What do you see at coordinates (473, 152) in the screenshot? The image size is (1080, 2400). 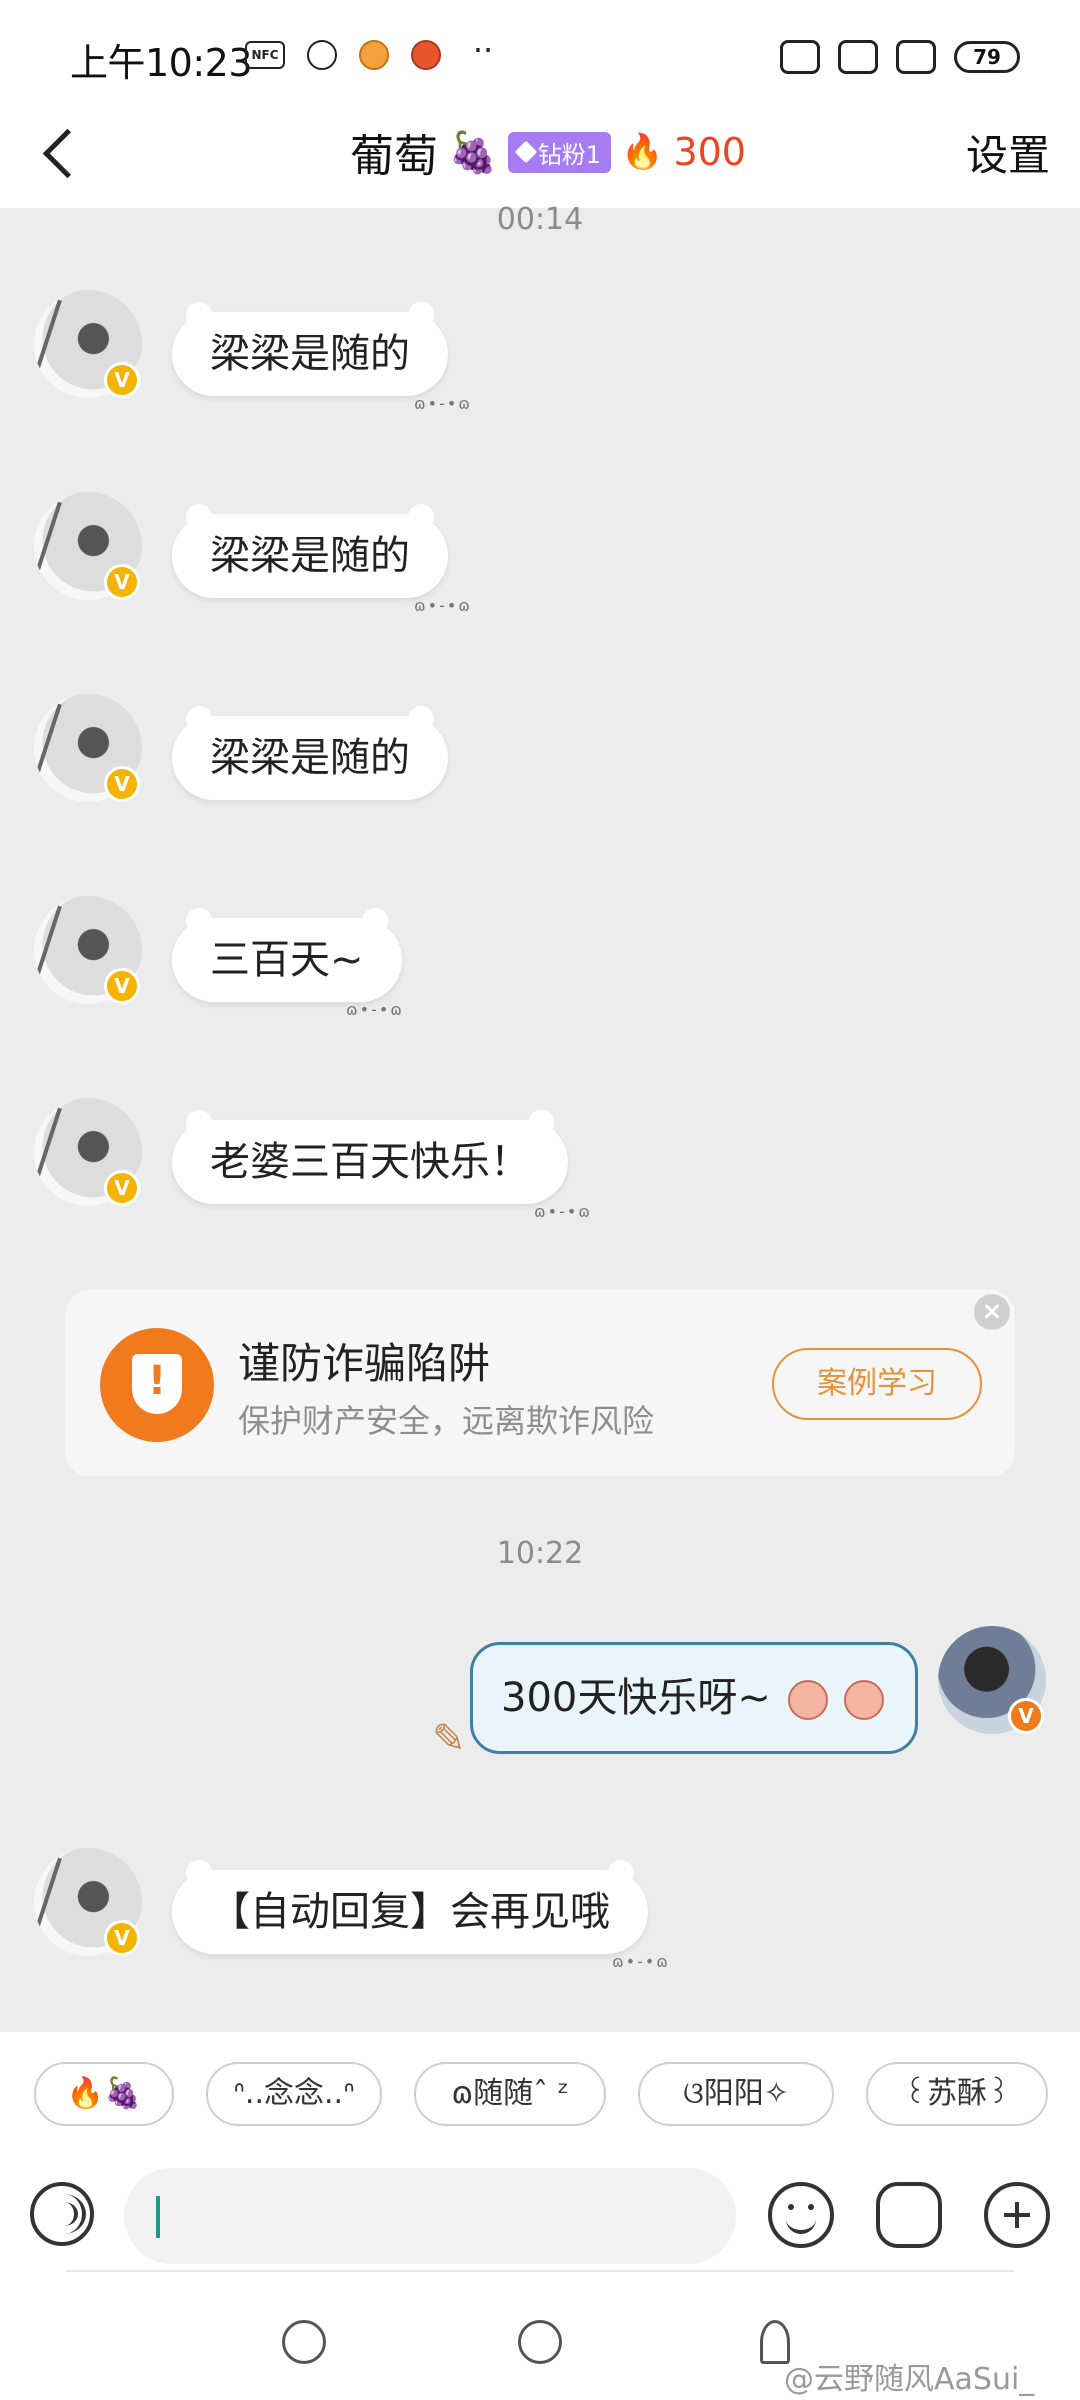 I see `grape-emoji-icon: 🍇` at bounding box center [473, 152].